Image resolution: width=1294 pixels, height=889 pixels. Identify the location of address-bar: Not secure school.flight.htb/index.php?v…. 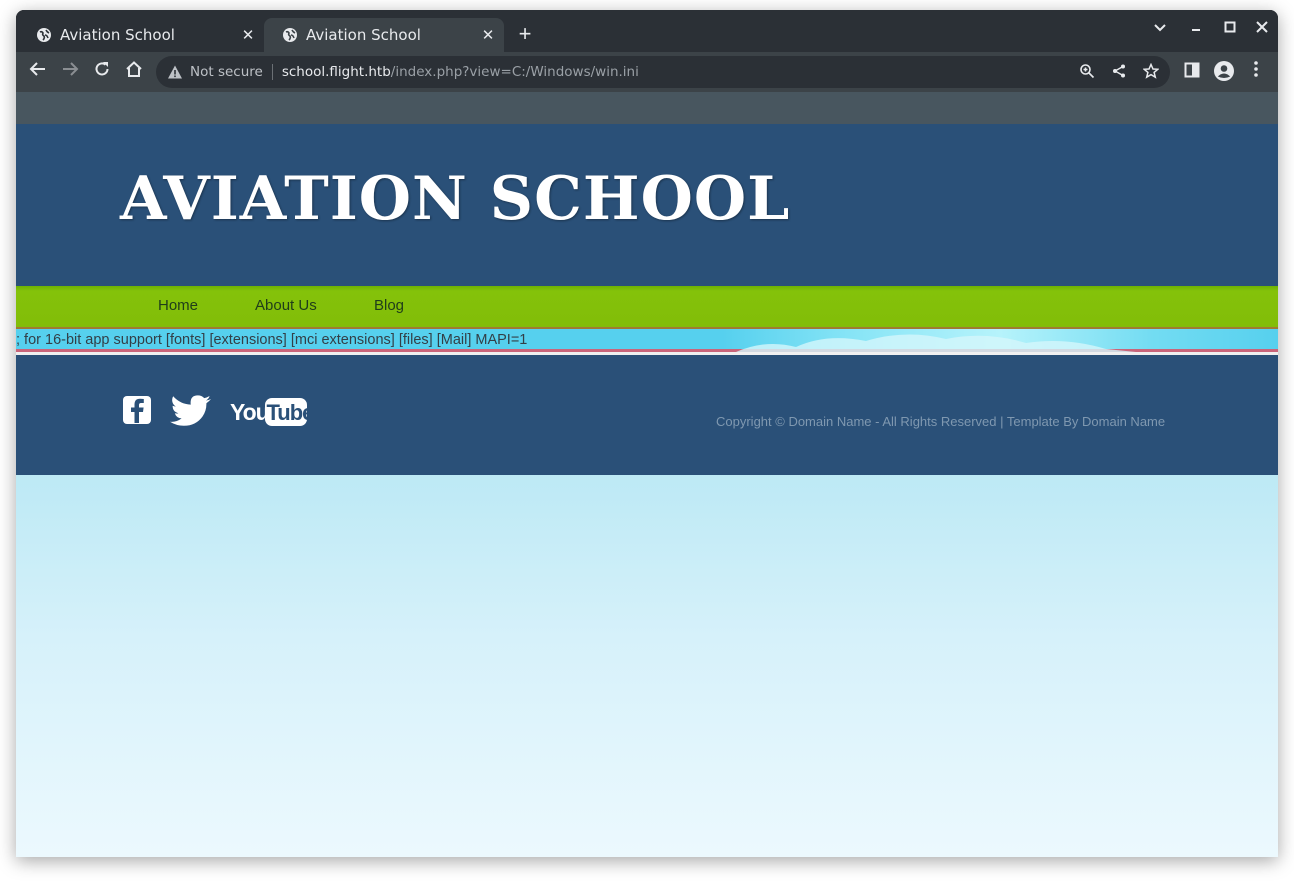
(663, 72).